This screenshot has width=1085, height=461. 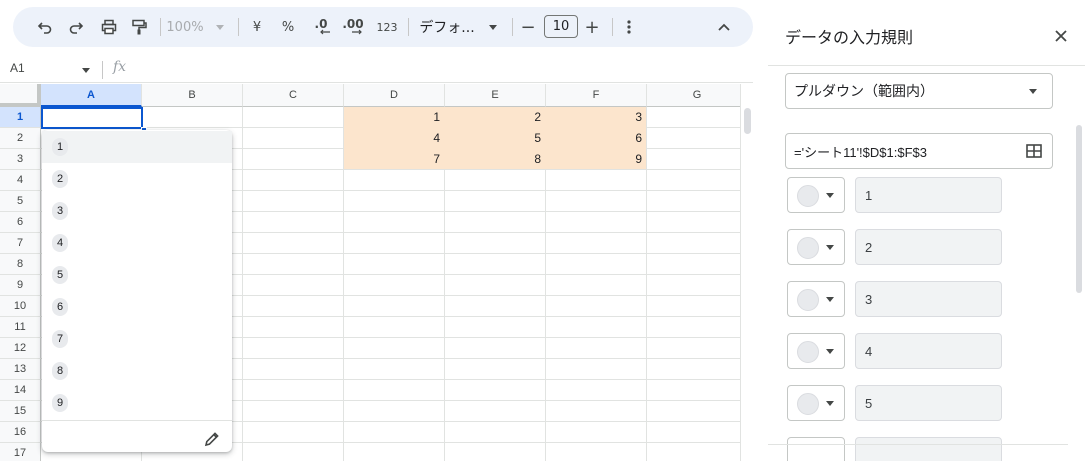 What do you see at coordinates (60, 339) in the screenshot?
I see `option-chip: 7` at bounding box center [60, 339].